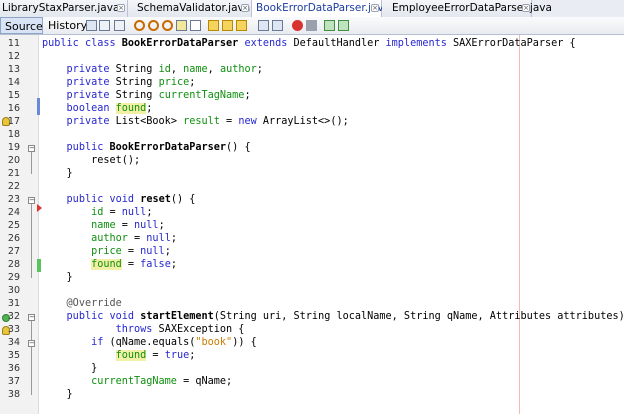  What do you see at coordinates (312, 355) in the screenshot?
I see `code-line: 35 found = true;` at bounding box center [312, 355].